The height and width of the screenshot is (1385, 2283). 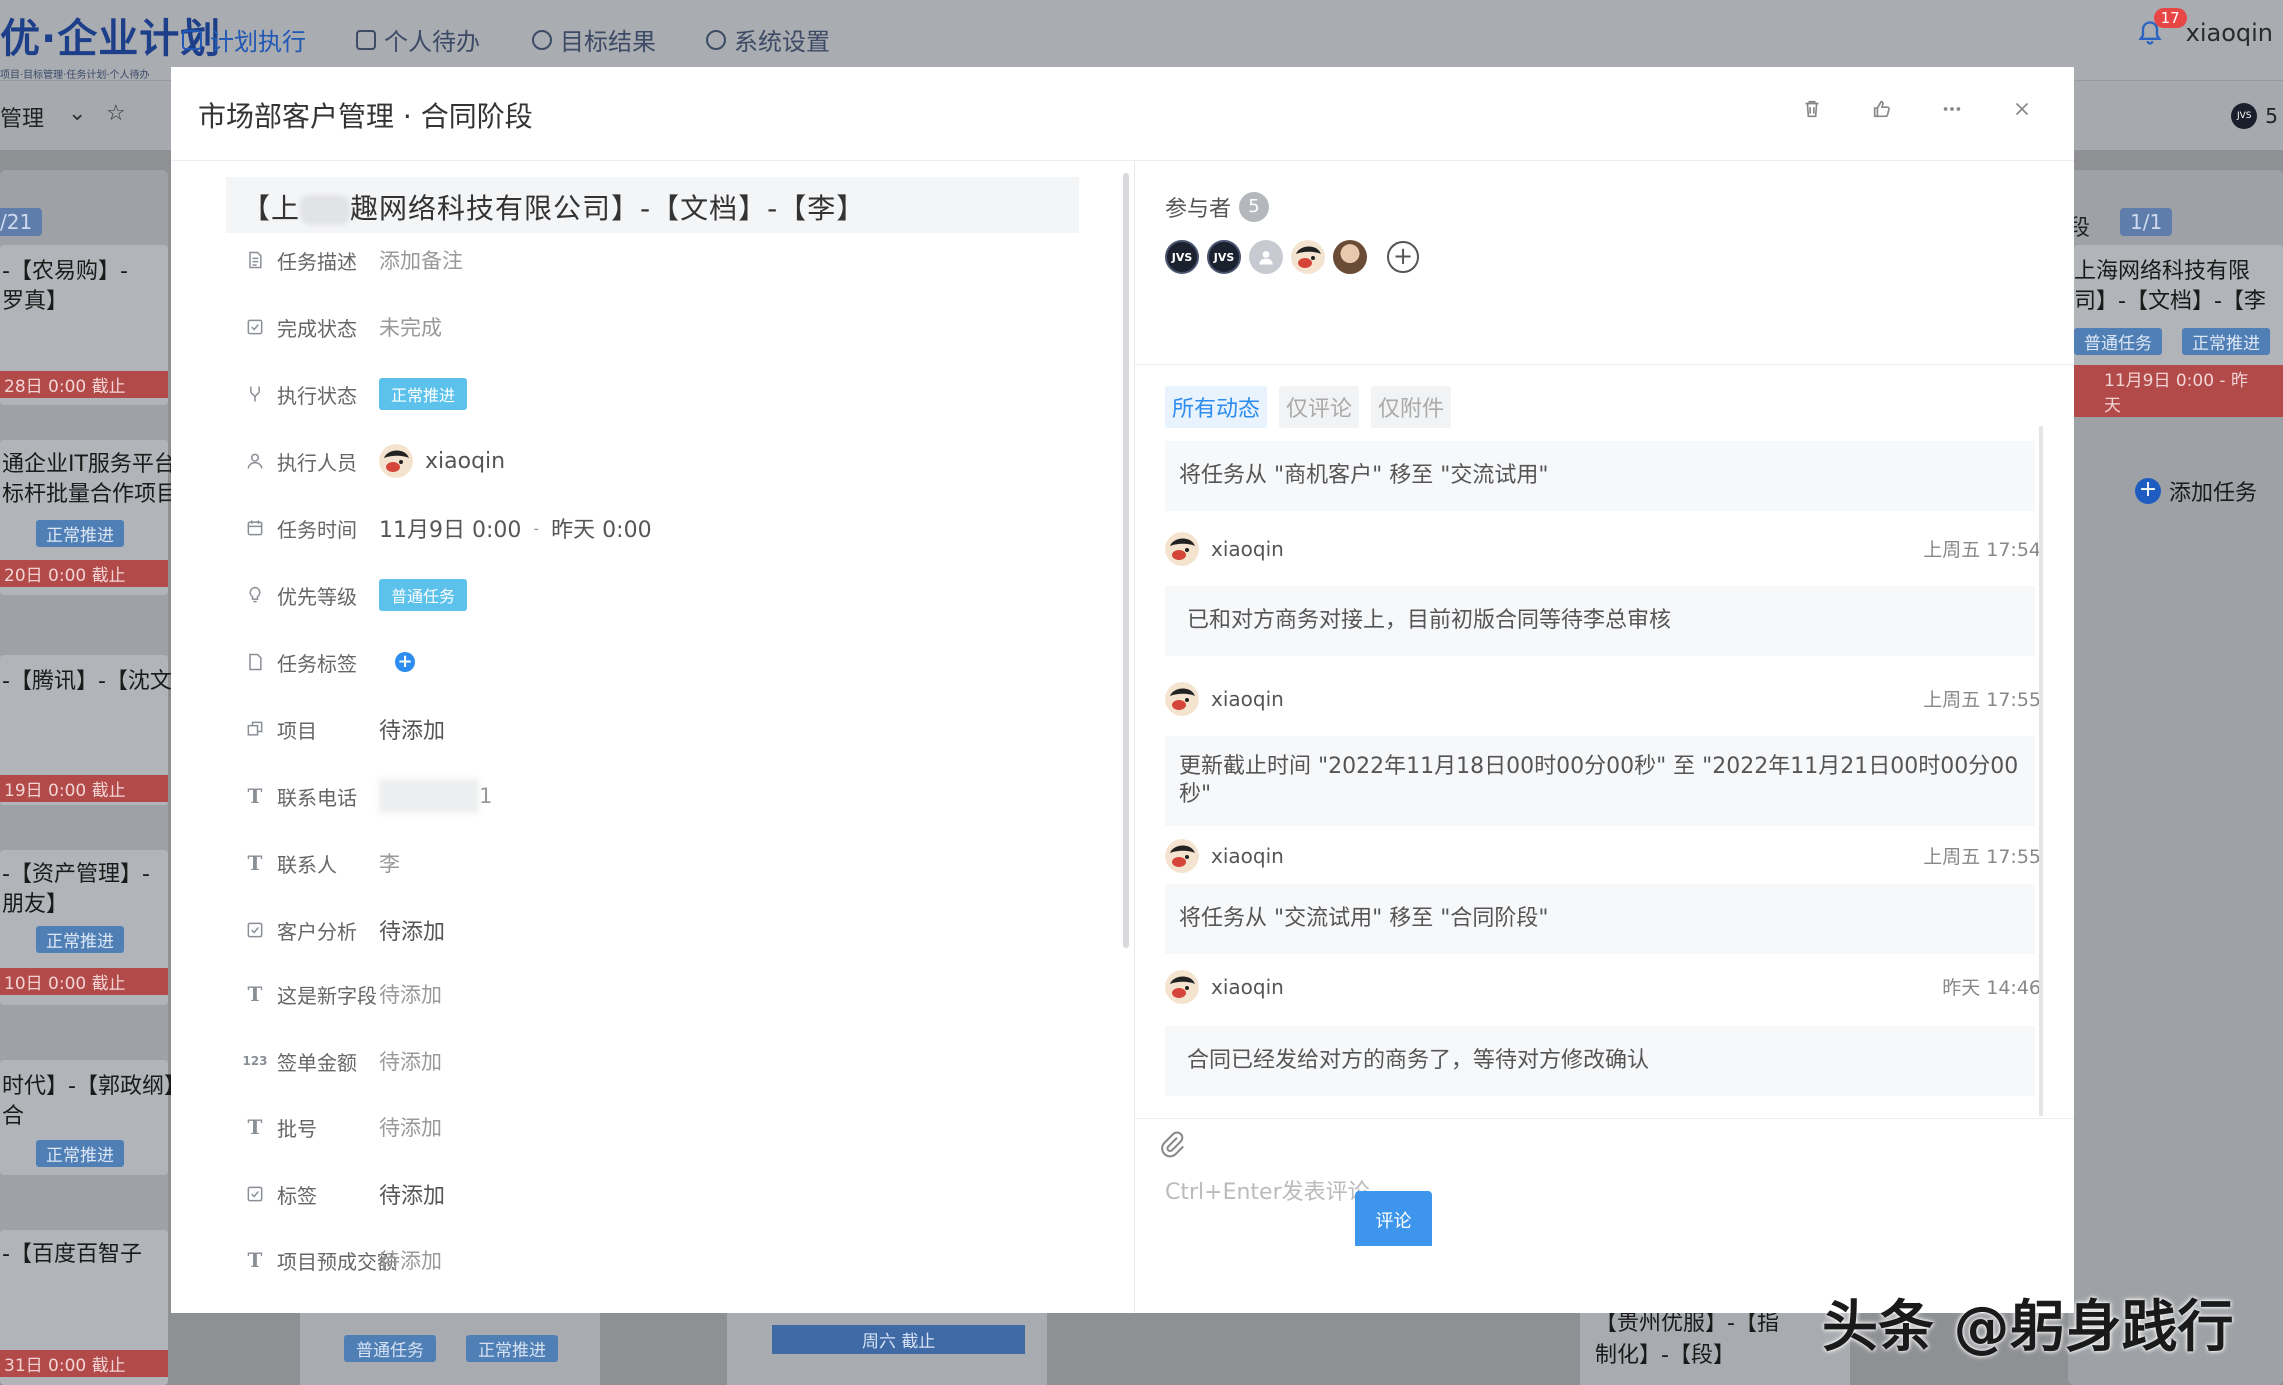 I want to click on card-title: -【腾讯】-【沈文, so click(x=87, y=681).